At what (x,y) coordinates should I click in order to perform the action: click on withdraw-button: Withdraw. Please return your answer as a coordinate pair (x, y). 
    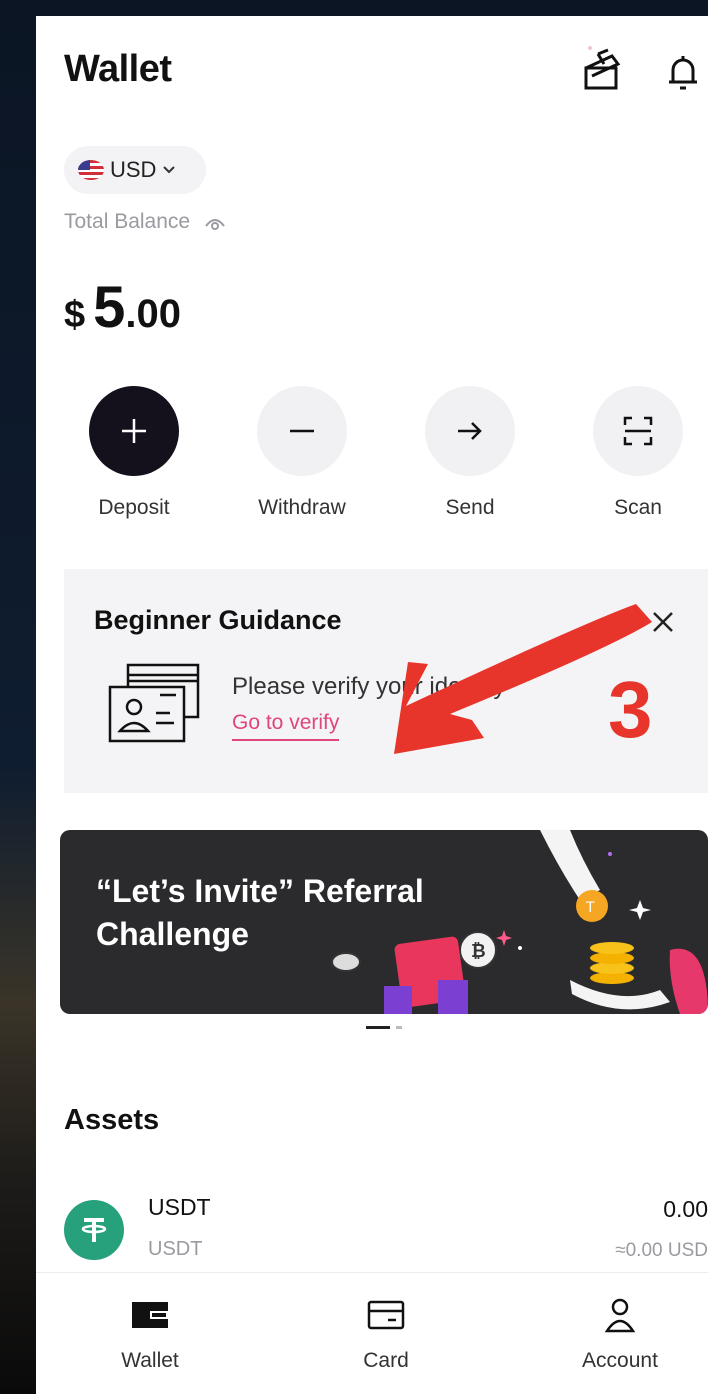
    Looking at the image, I should click on (302, 453).